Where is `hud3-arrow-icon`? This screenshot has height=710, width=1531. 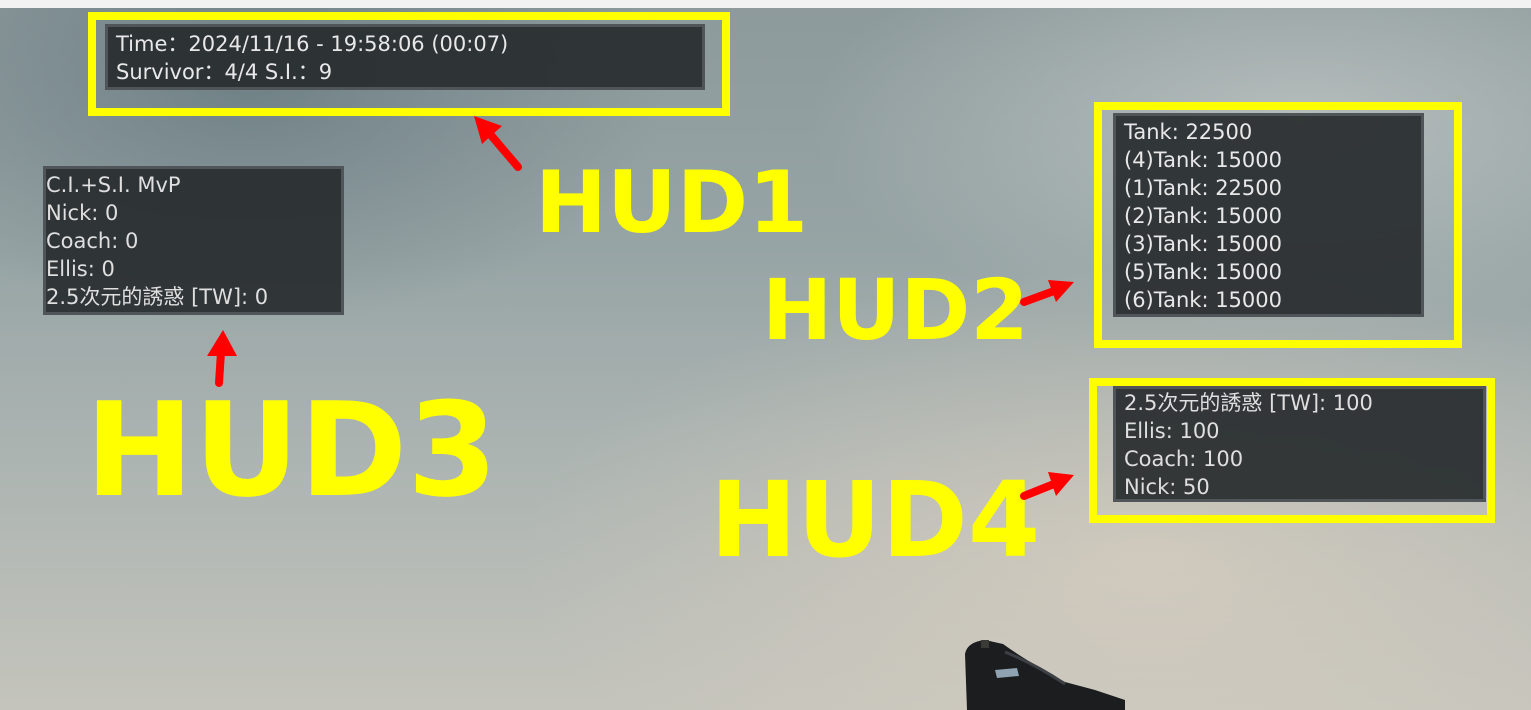 hud3-arrow-icon is located at coordinates (222, 358).